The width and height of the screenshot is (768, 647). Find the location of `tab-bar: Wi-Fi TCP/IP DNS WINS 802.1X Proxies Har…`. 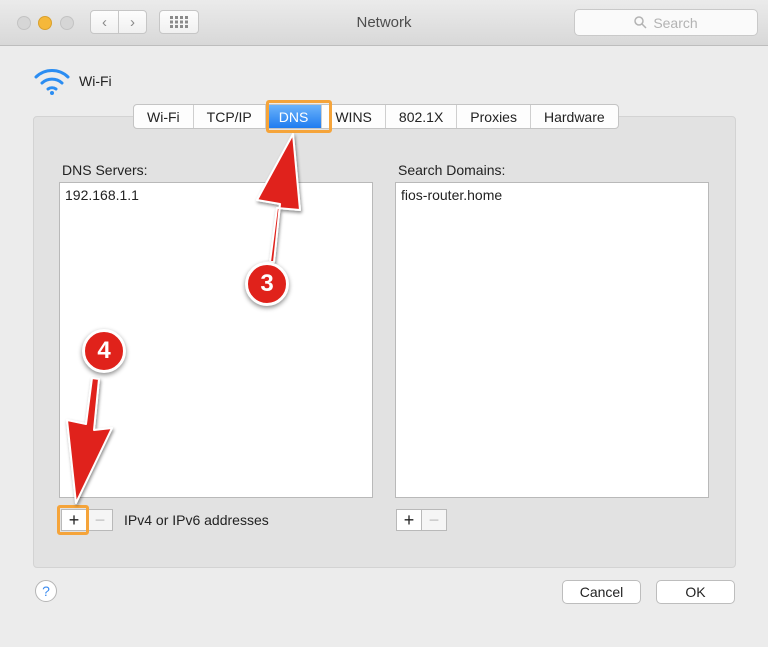

tab-bar: Wi-Fi TCP/IP DNS WINS 802.1X Proxies Har… is located at coordinates (376, 116).